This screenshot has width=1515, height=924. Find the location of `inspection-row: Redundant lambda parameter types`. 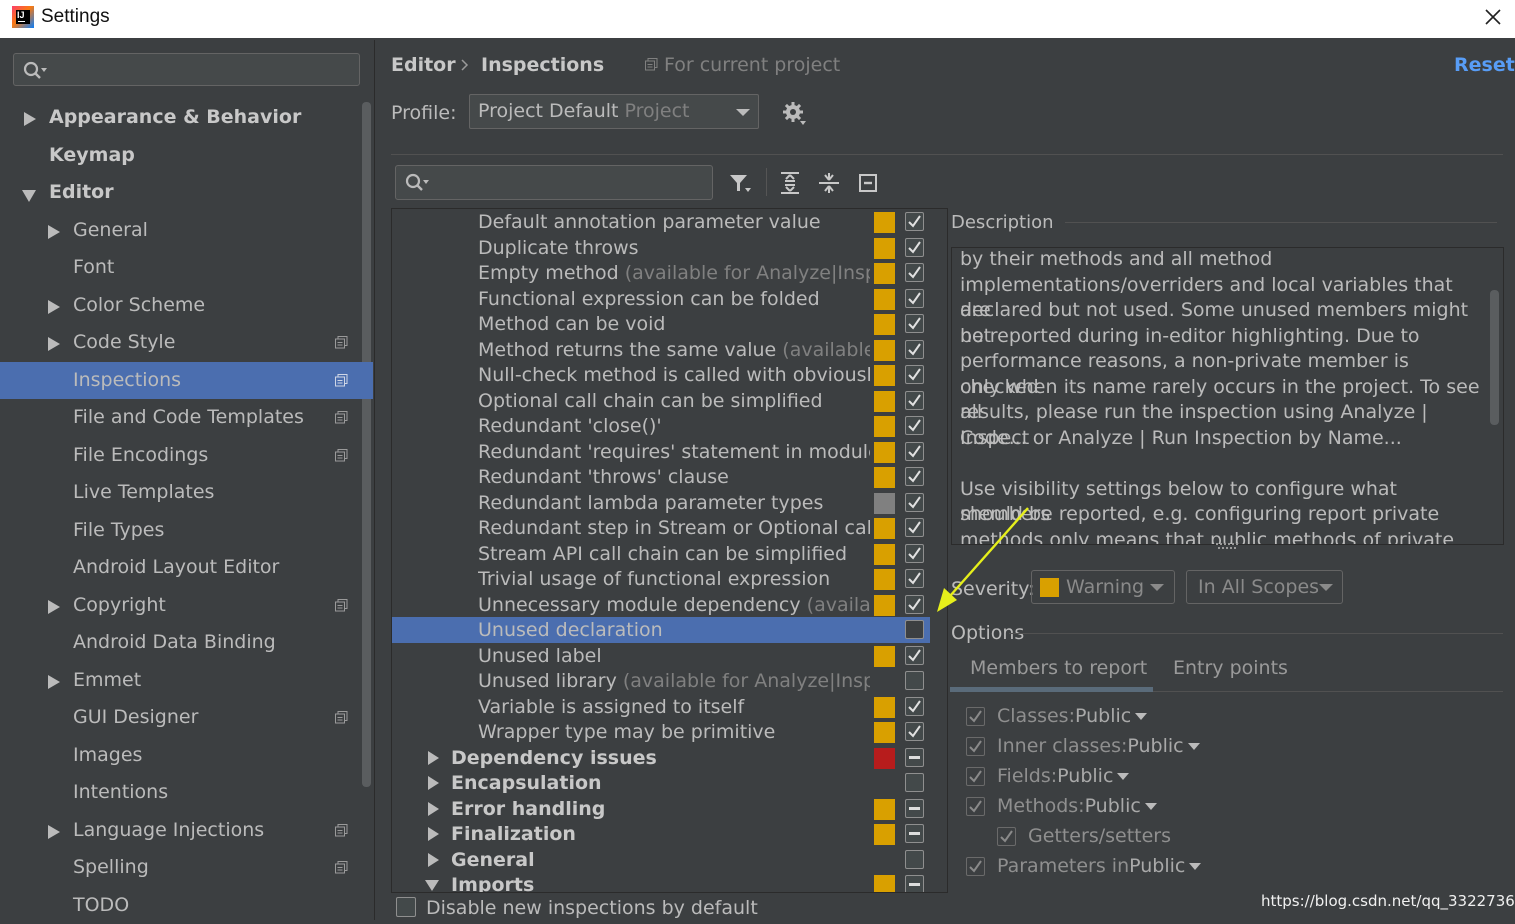

inspection-row: Redundant lambda parameter types is located at coordinates (669, 503).